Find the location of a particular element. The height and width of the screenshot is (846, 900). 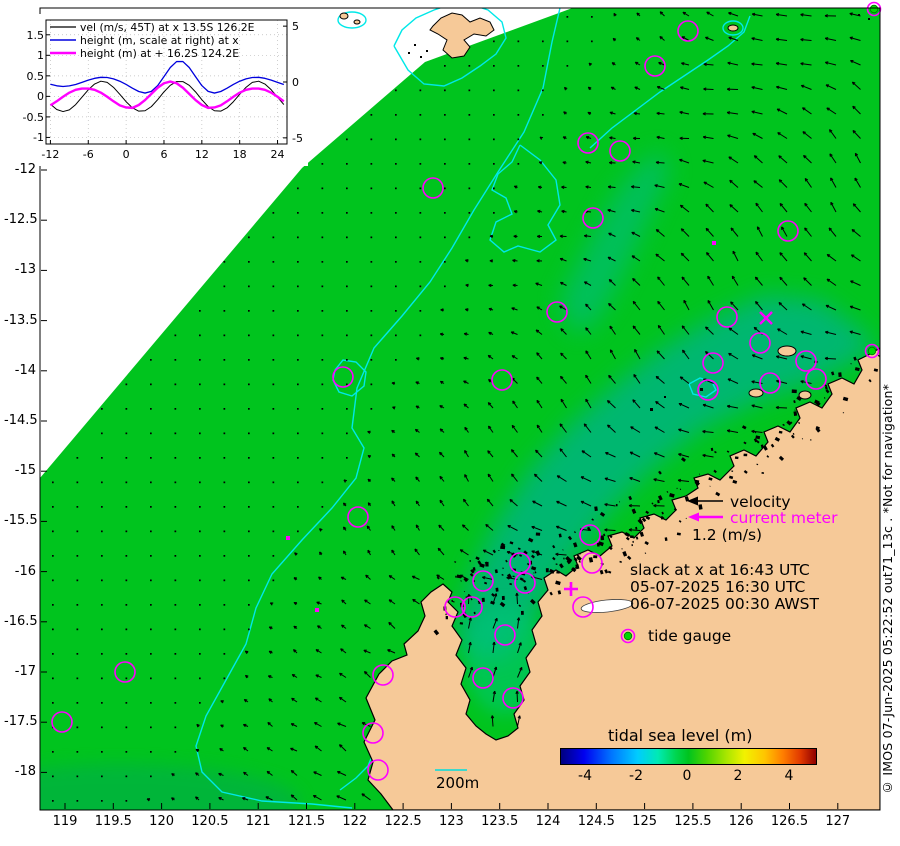

inset-y-left-tick-label: -1 is located at coordinates (38, 138).